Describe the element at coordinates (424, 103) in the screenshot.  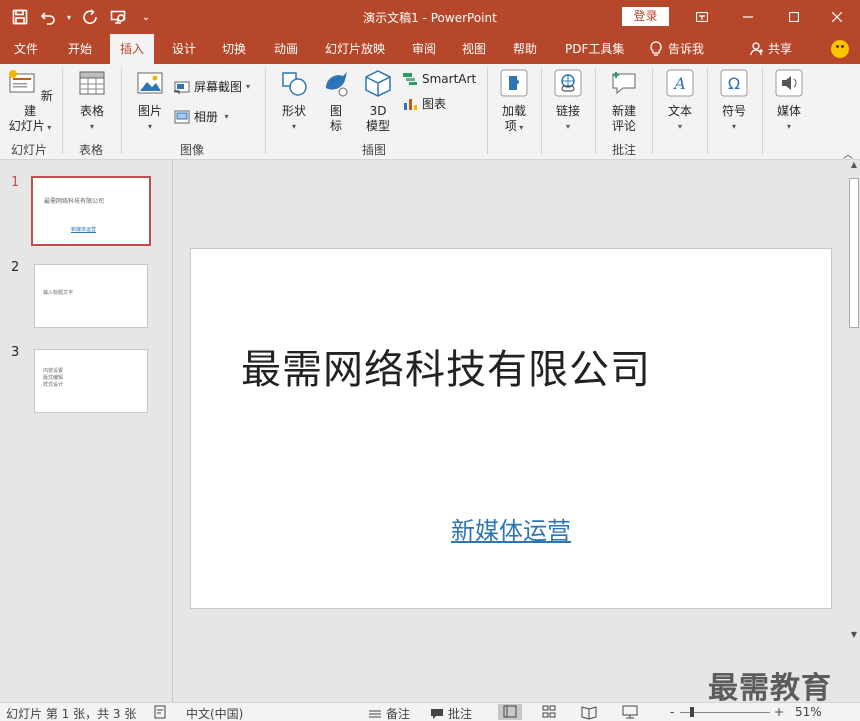
I see `chart-button: 图表` at that location.